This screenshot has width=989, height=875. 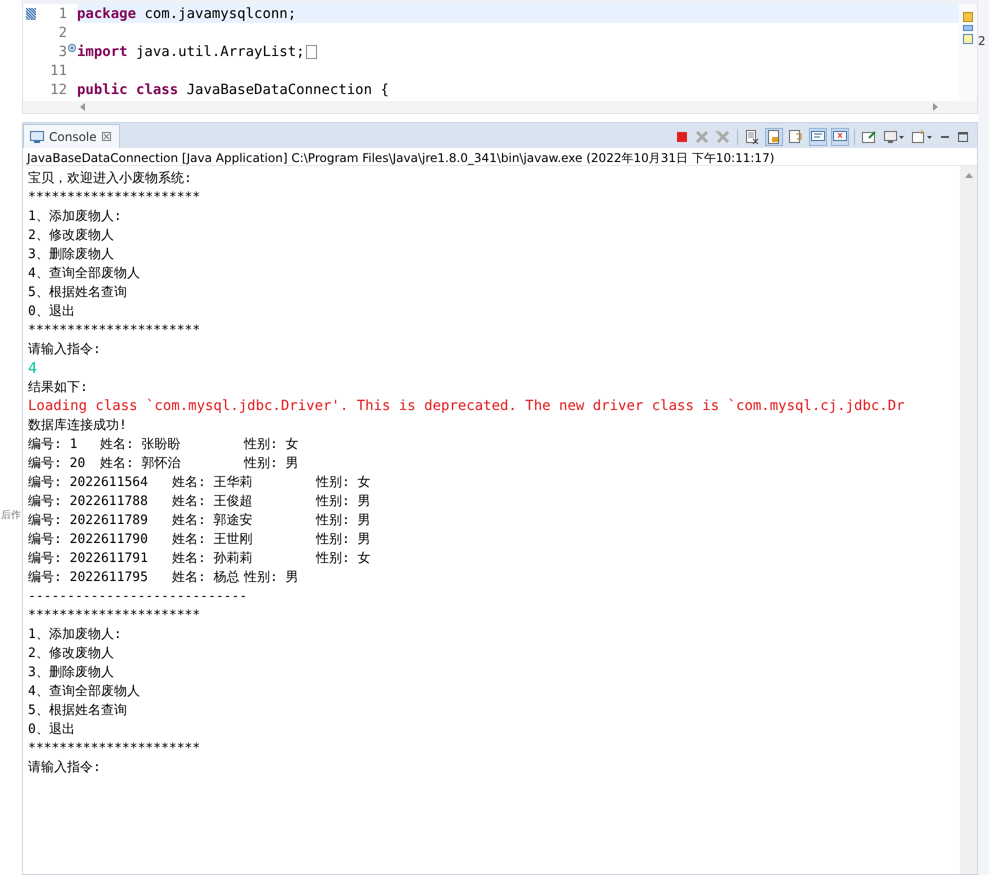 What do you see at coordinates (982, 41) in the screenshot?
I see `window-text-fragment: 2` at bounding box center [982, 41].